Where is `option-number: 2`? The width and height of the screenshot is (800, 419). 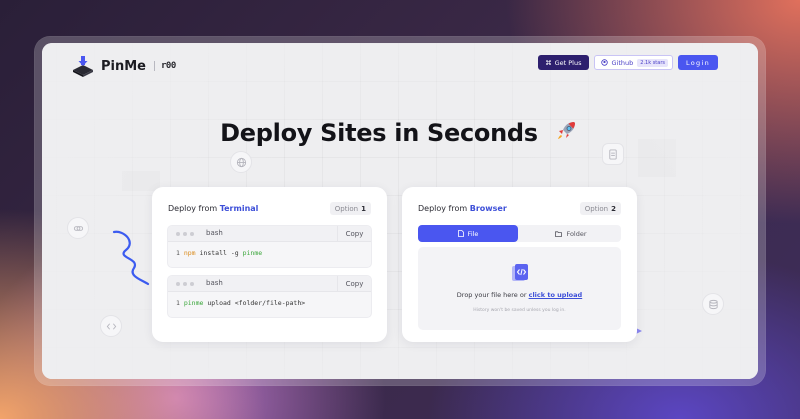 option-number: 2 is located at coordinates (613, 208).